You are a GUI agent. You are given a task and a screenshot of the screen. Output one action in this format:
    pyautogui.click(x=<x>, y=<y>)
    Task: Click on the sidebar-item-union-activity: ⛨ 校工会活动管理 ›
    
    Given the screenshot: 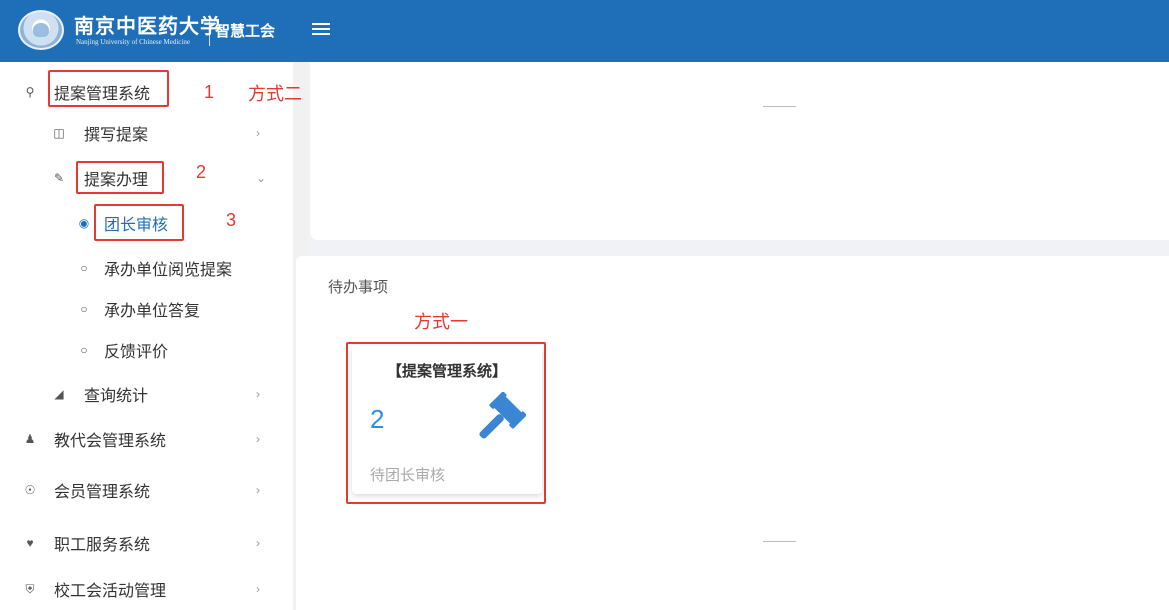 What is the action you would take?
    pyautogui.click(x=146, y=587)
    